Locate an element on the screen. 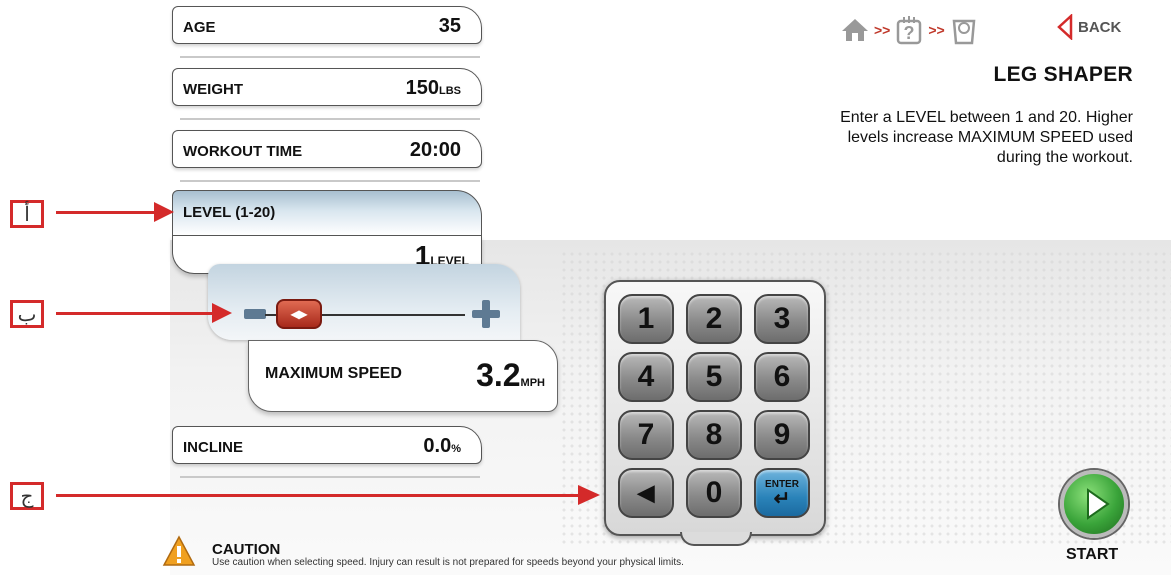 Image resolution: width=1171 pixels, height=575 pixels. play-icon is located at coordinates (1098, 504).